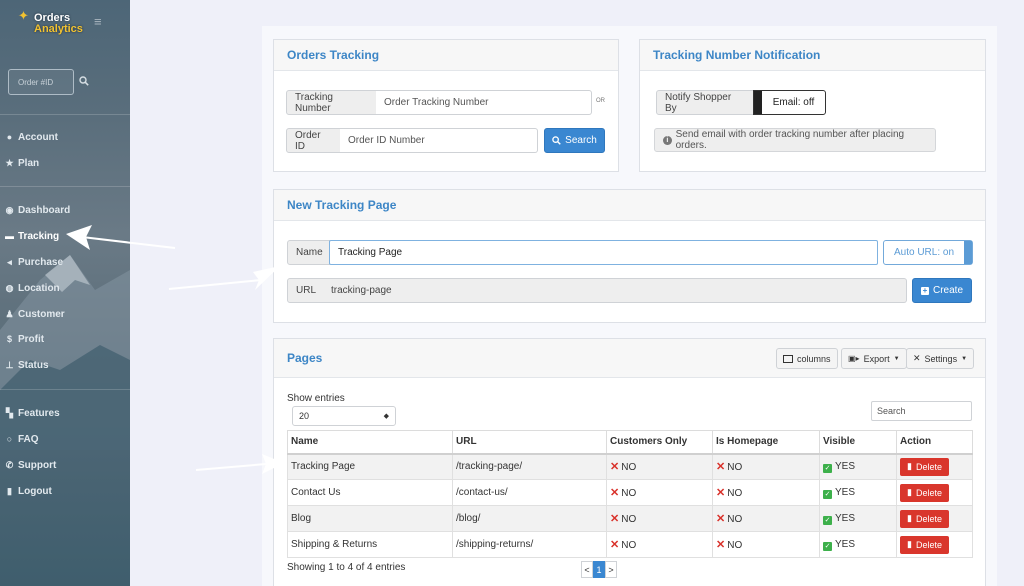  I want to click on sidebar-item-purchase: ◂ Purchase, so click(34, 262).